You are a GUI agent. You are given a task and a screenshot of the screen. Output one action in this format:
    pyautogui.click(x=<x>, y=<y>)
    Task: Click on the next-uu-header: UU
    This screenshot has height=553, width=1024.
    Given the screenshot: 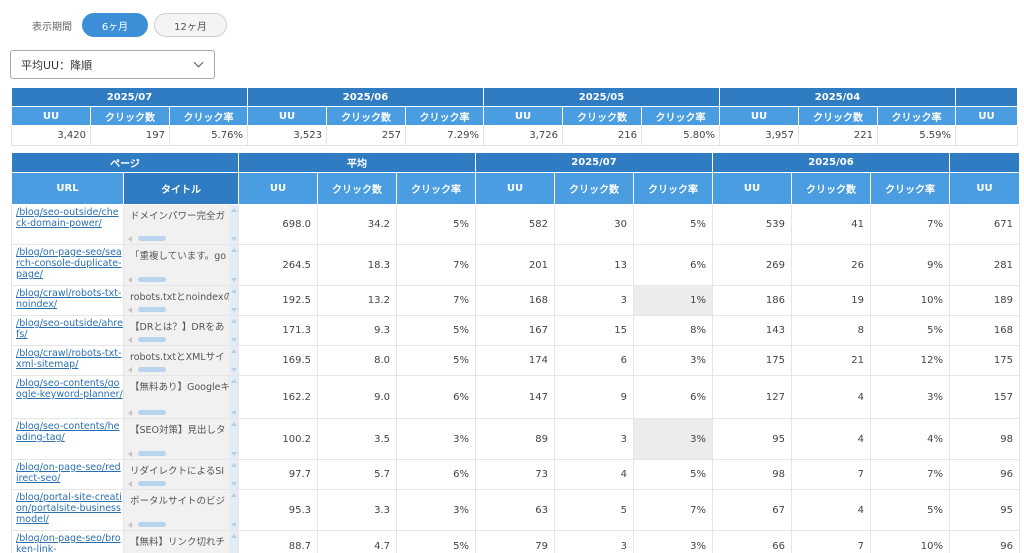 What is the action you would take?
    pyautogui.click(x=984, y=188)
    